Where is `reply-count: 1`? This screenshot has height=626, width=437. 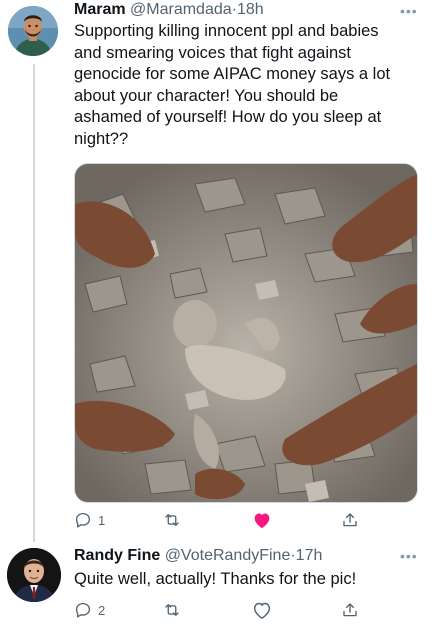 reply-count: 1 is located at coordinates (102, 520).